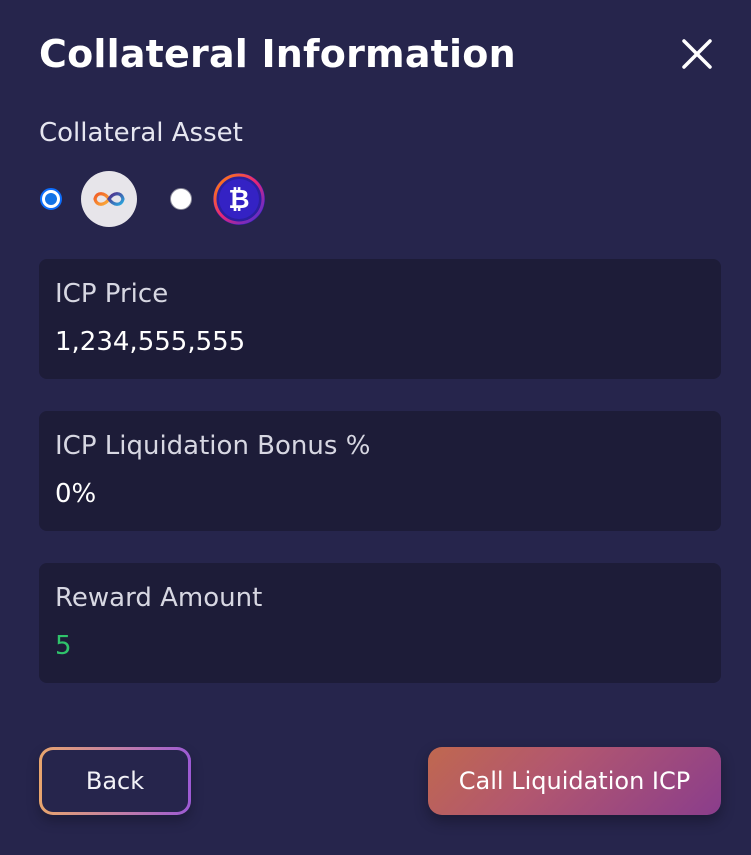  I want to click on bitcoin-logo-icon: ₿, so click(239, 199).